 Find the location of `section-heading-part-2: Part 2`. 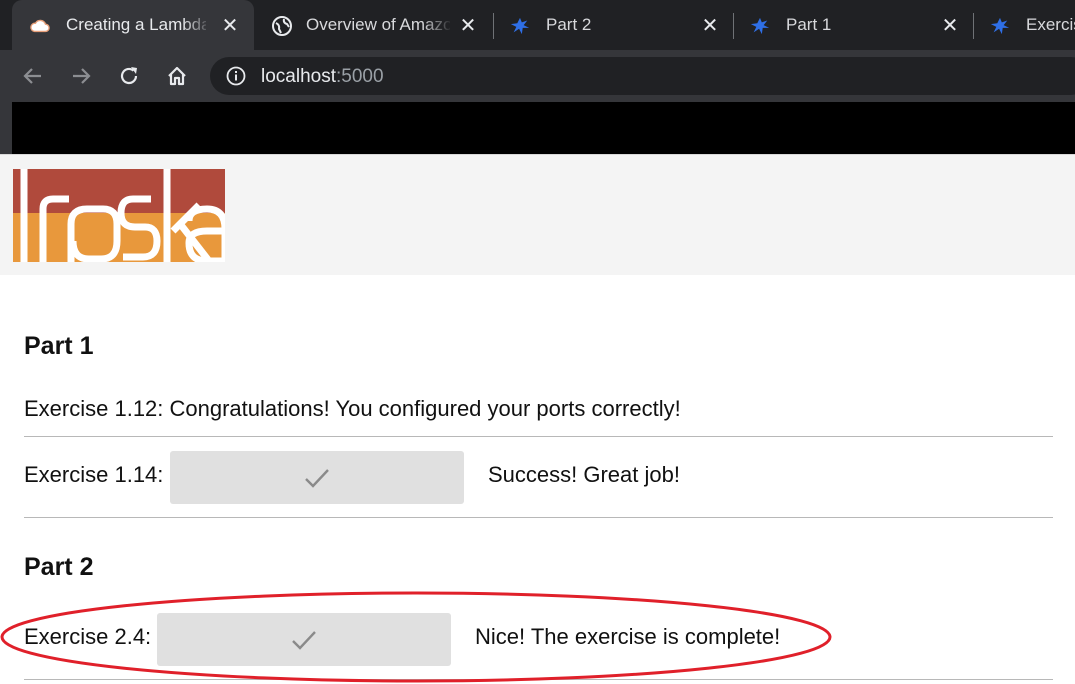

section-heading-part-2: Part 2 is located at coordinates (59, 567).